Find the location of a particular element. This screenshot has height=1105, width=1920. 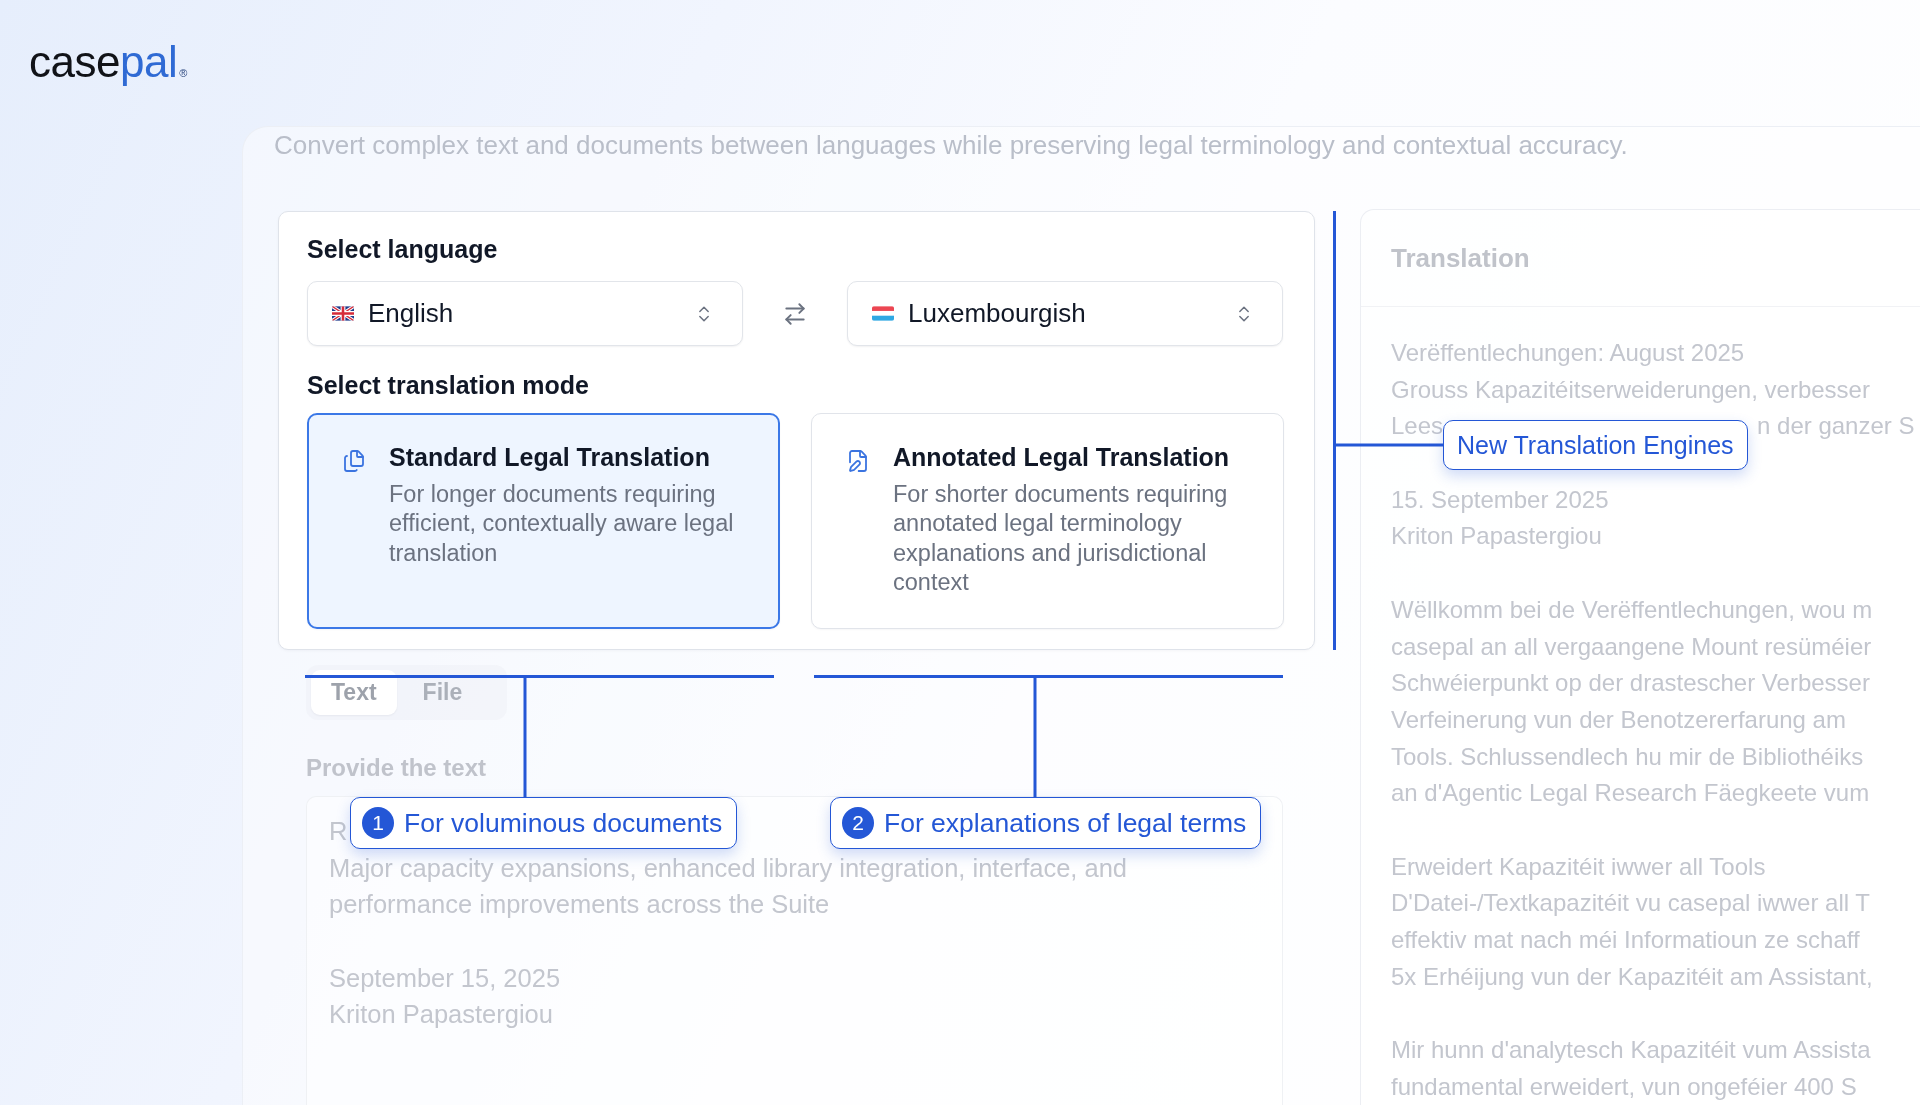

text-line: Mir hunn d'analytesch Kapazitéit vum Assista is located at coordinates (1631, 1050).